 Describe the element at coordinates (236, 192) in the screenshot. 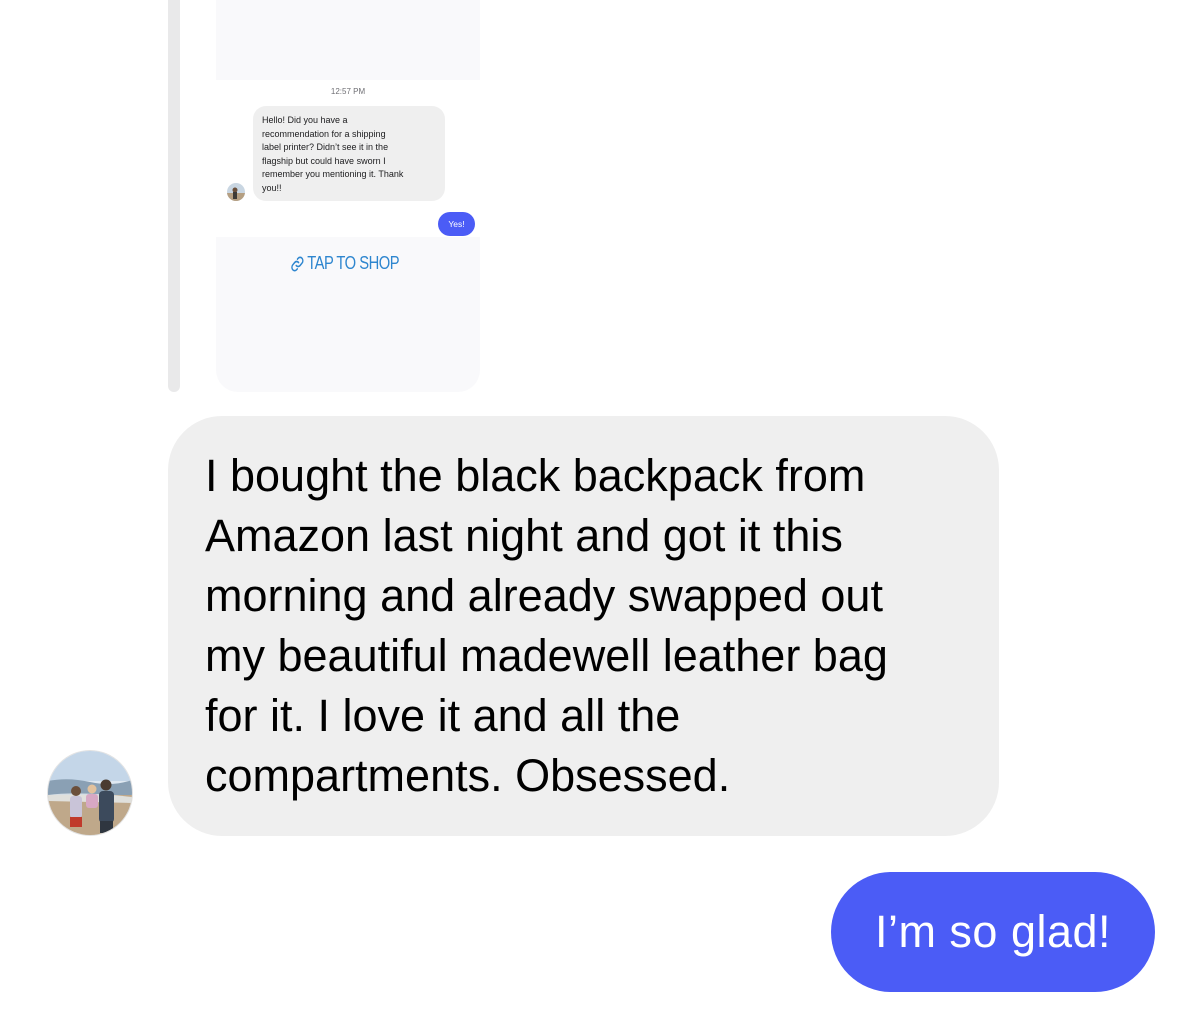

I see `quoted-avatar` at that location.